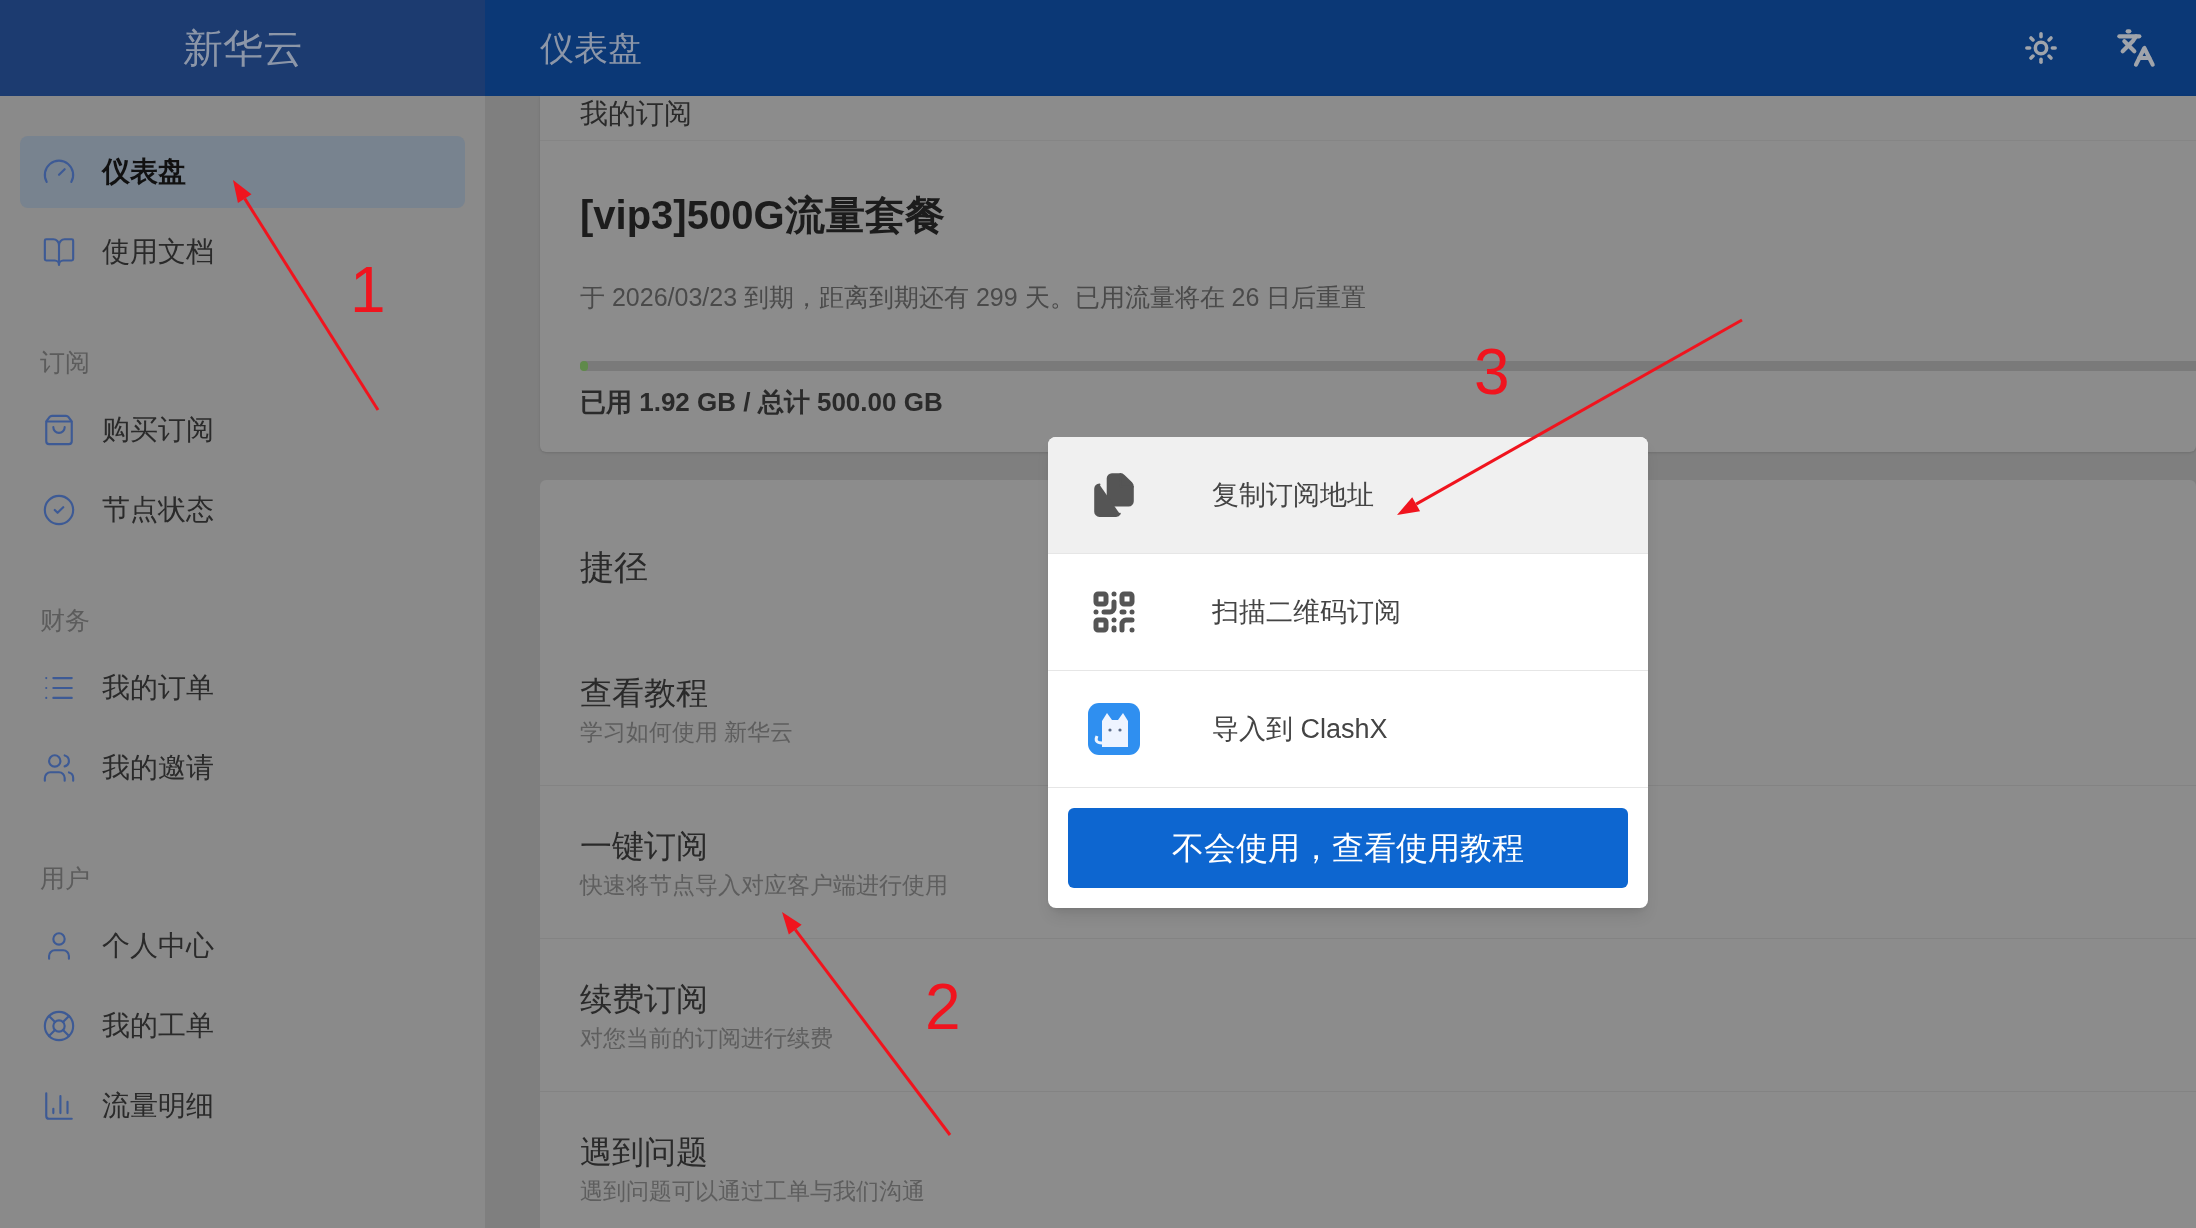 This screenshot has height=1228, width=2196. I want to click on sidebar-item: 个人中心, so click(242, 946).